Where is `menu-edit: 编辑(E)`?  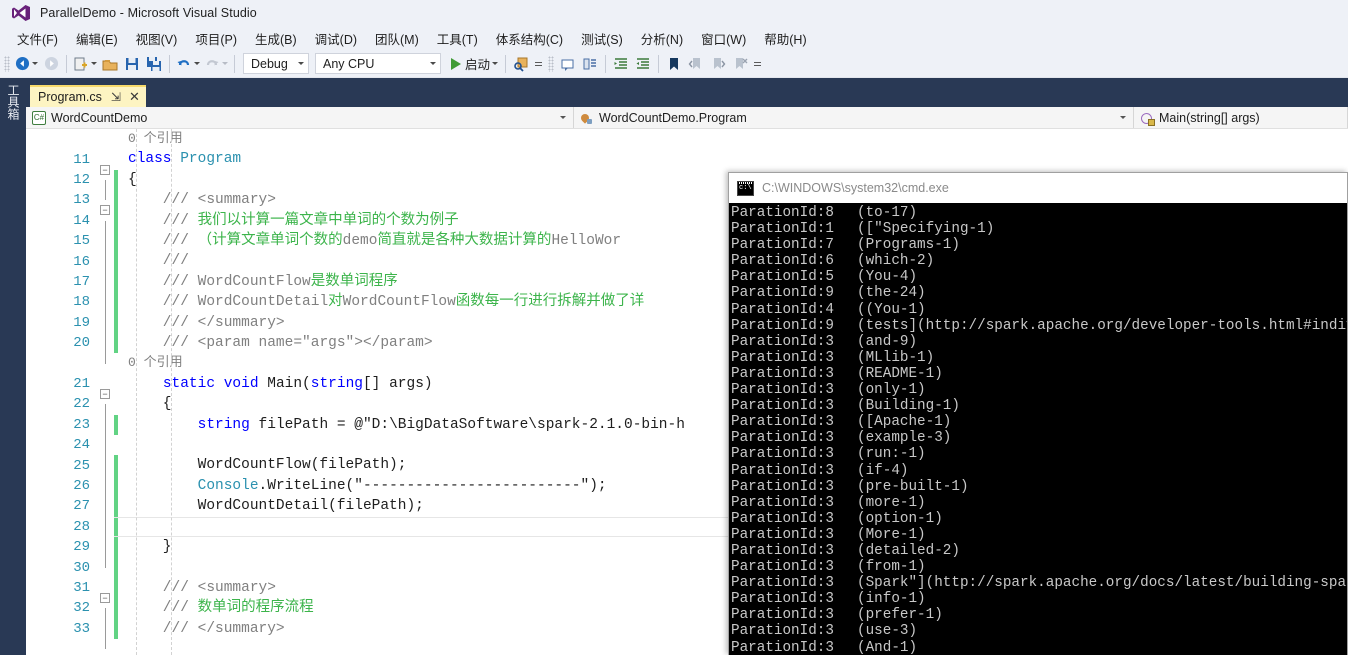
menu-edit: 编辑(E) is located at coordinates (97, 38).